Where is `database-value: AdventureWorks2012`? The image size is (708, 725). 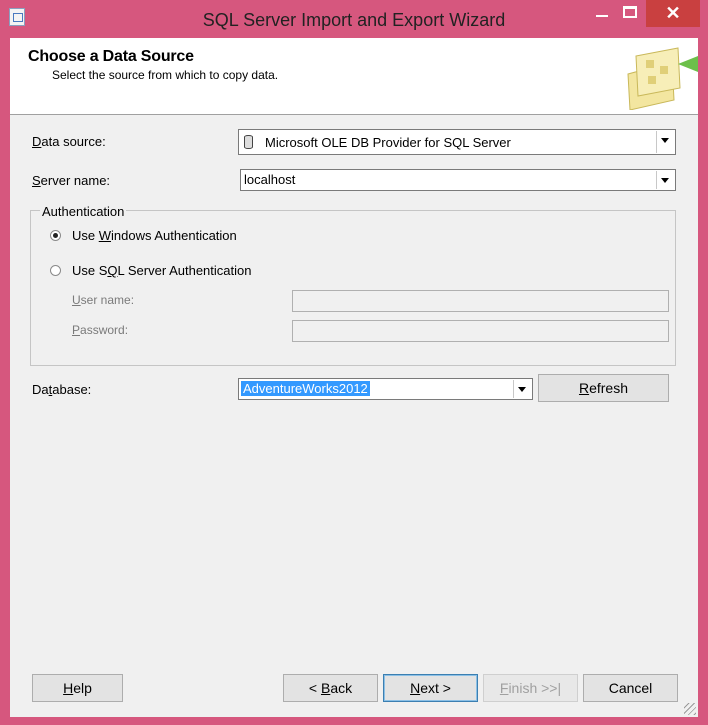 database-value: AdventureWorks2012 is located at coordinates (305, 388).